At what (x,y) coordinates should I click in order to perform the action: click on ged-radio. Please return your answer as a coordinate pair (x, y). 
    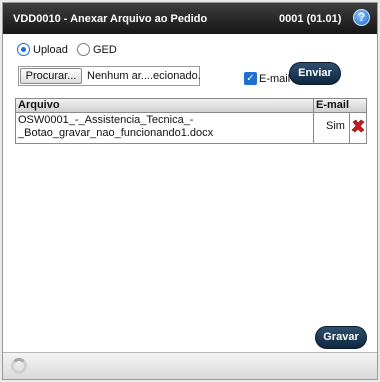
    Looking at the image, I should click on (83, 49).